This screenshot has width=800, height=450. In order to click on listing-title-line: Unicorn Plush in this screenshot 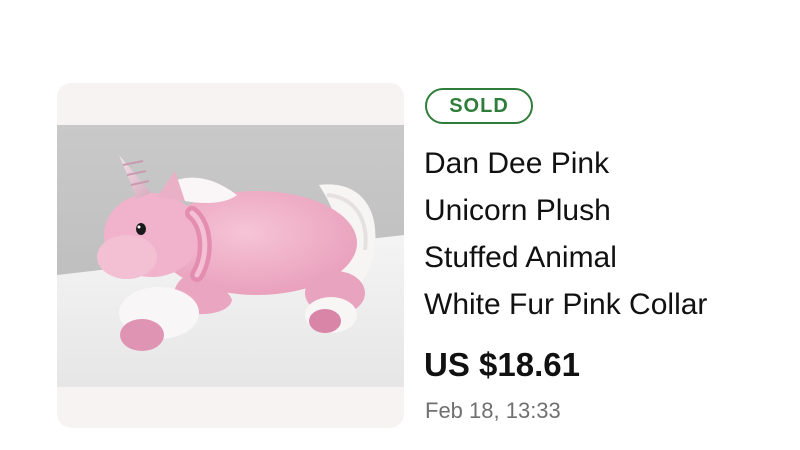, I will do `click(517, 210)`.